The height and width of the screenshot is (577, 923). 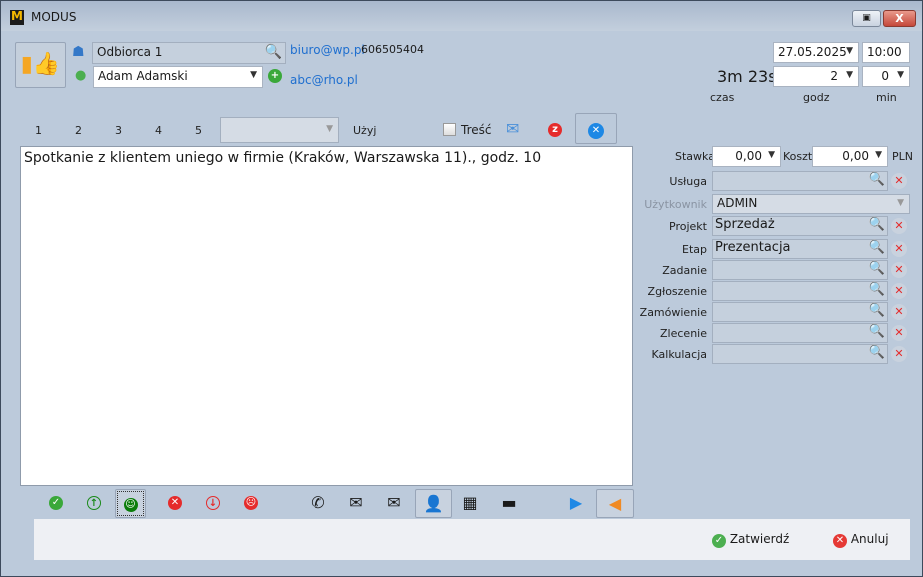 I want to click on template-tab-4: 4, so click(x=158, y=130).